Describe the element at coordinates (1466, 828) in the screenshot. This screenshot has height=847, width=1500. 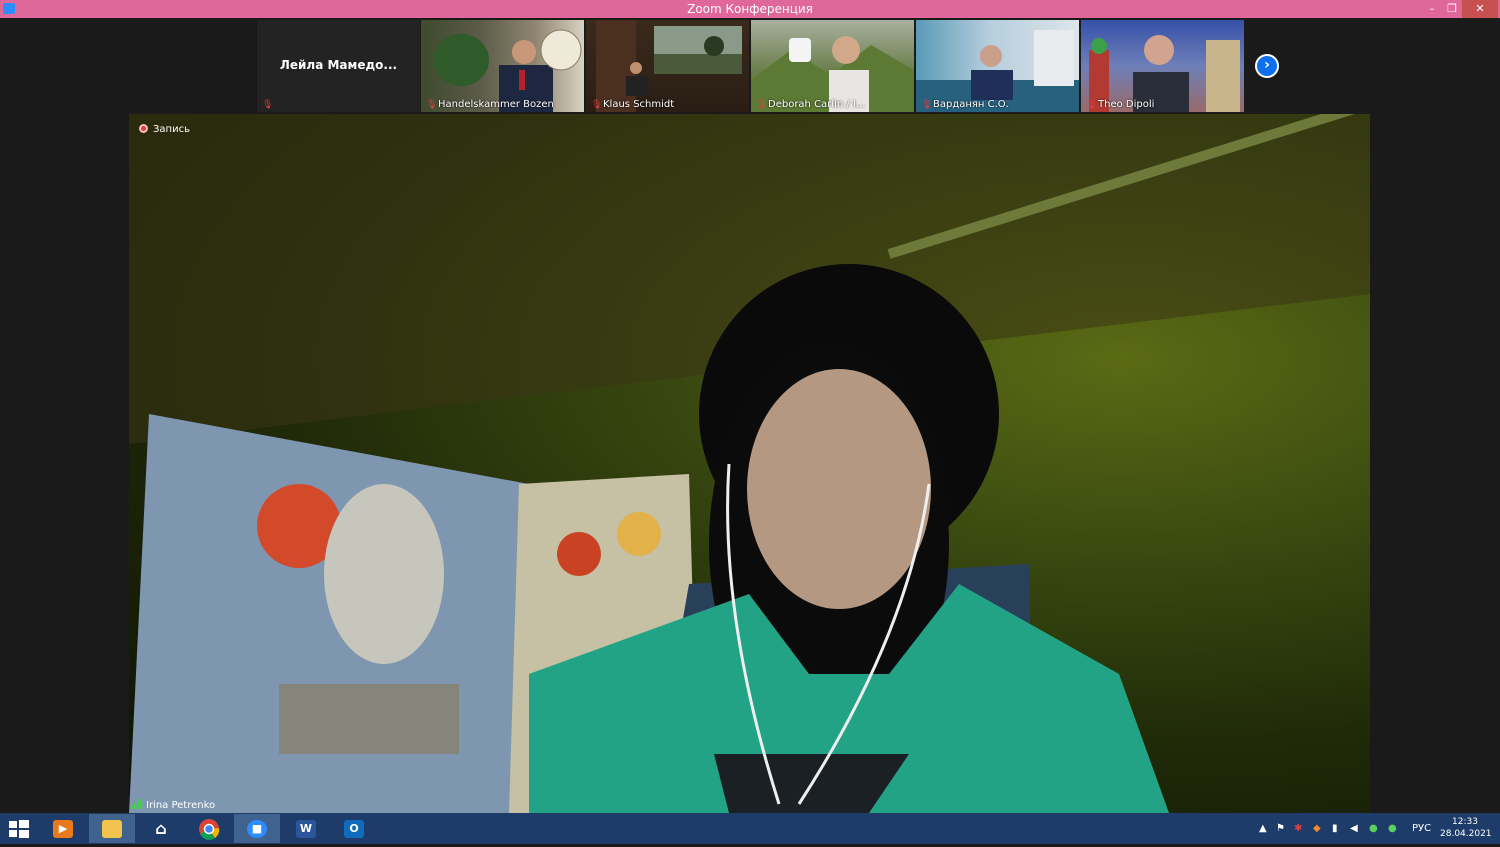
I see `system-clock: 12:33 28.04.2021` at that location.